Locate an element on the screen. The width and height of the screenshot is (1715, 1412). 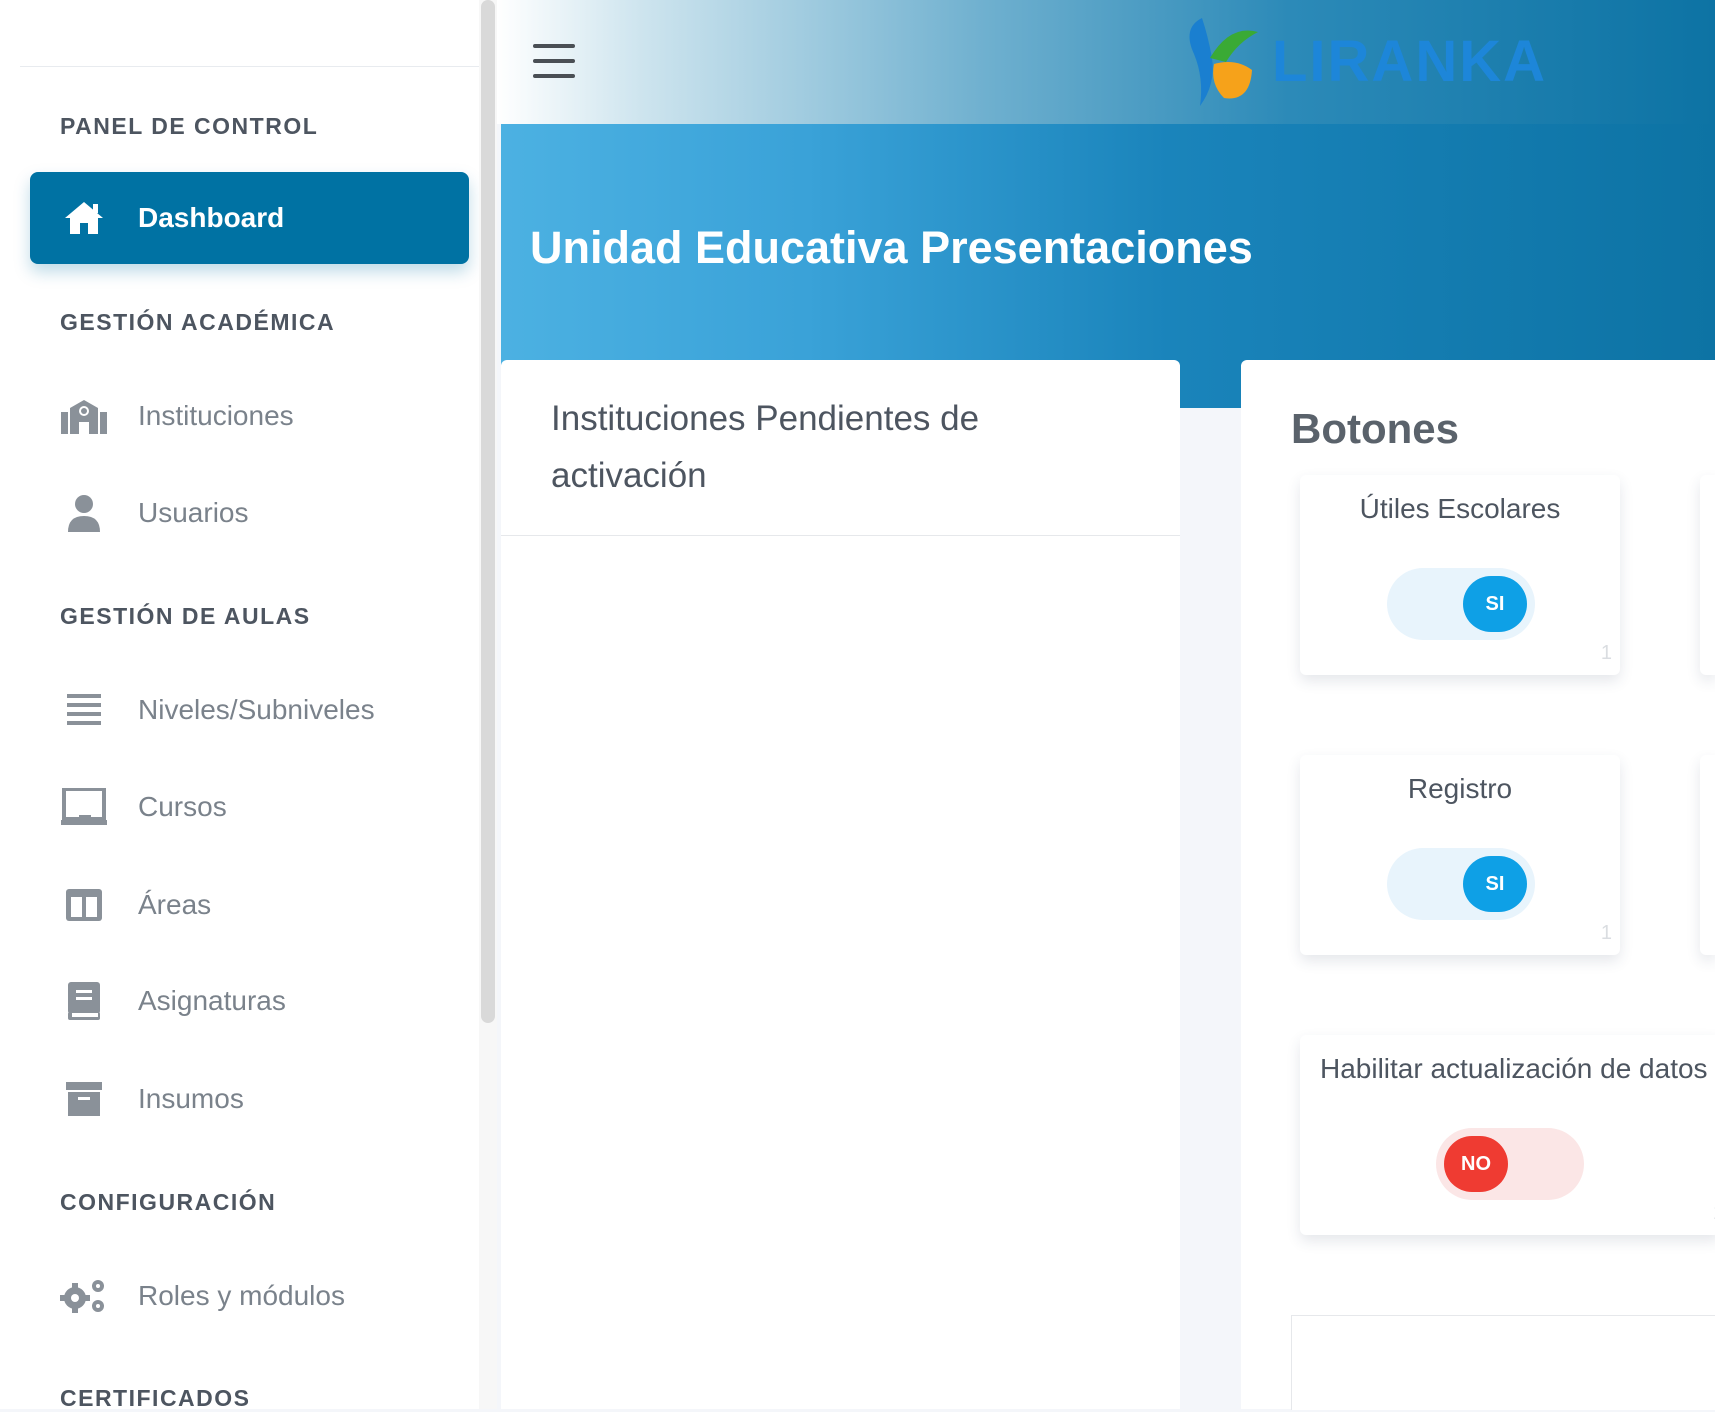
registro-toggle: SI is located at coordinates (1461, 884).